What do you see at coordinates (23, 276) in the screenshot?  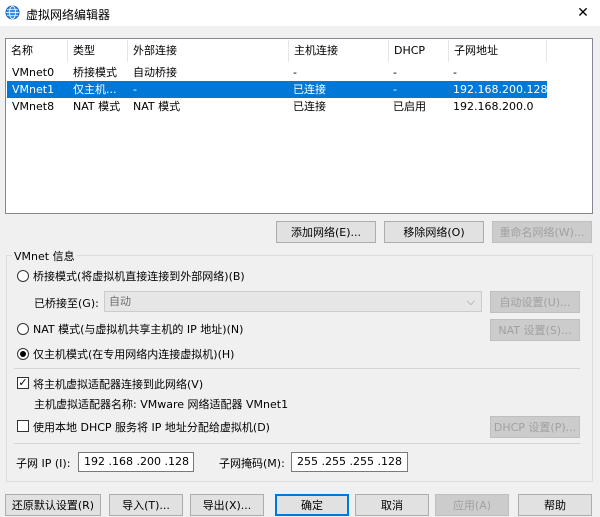 I see `bridged-mode-radio` at bounding box center [23, 276].